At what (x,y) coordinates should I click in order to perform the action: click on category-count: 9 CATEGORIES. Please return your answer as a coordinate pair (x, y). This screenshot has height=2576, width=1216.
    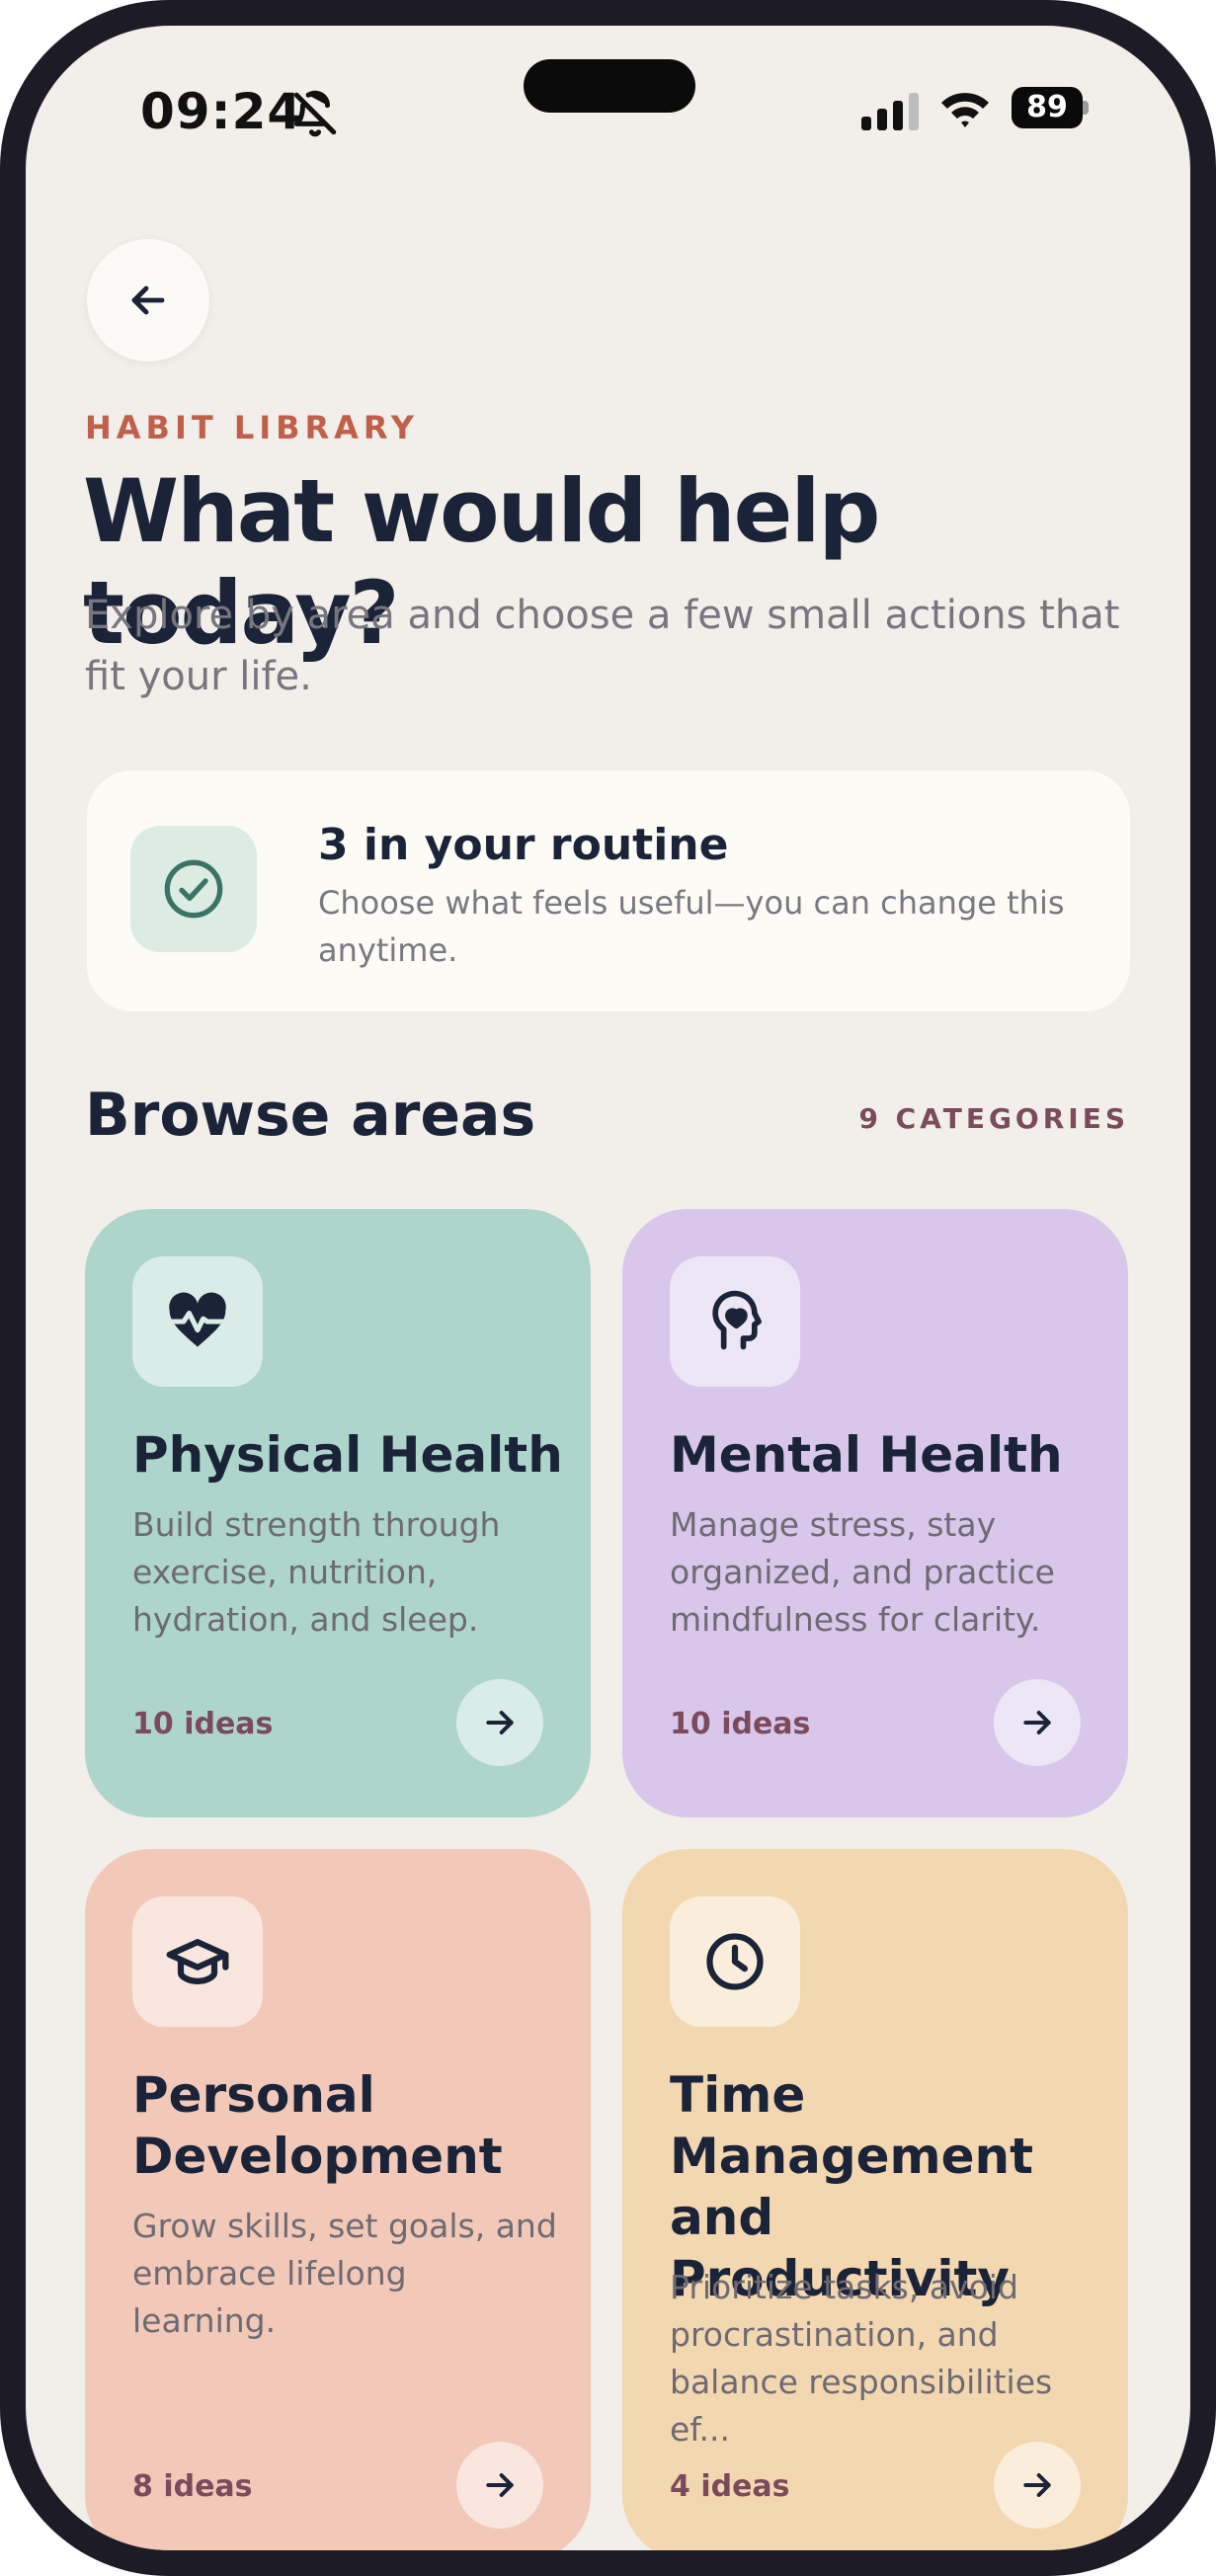
    Looking at the image, I should click on (993, 1118).